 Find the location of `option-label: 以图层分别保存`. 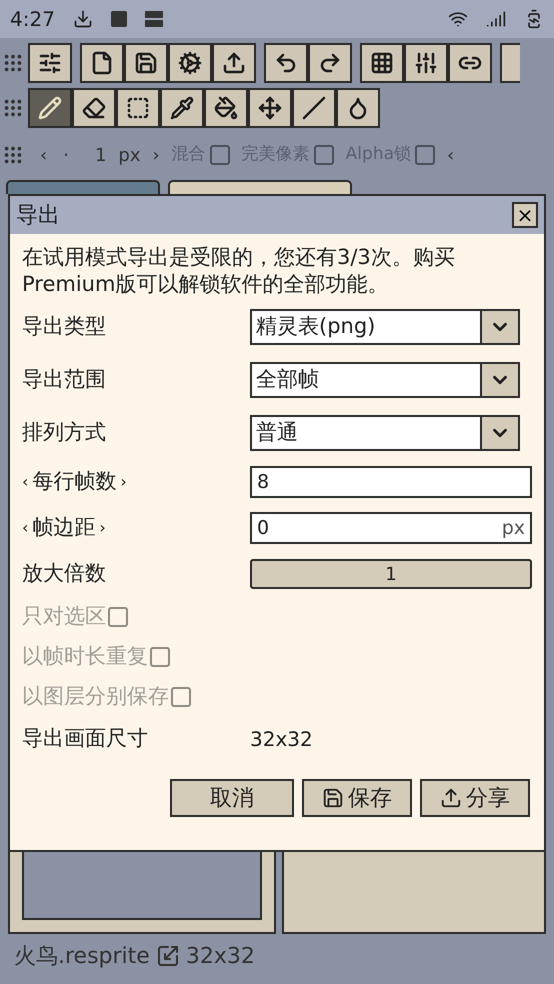

option-label: 以图层分别保存 is located at coordinates (95, 696).